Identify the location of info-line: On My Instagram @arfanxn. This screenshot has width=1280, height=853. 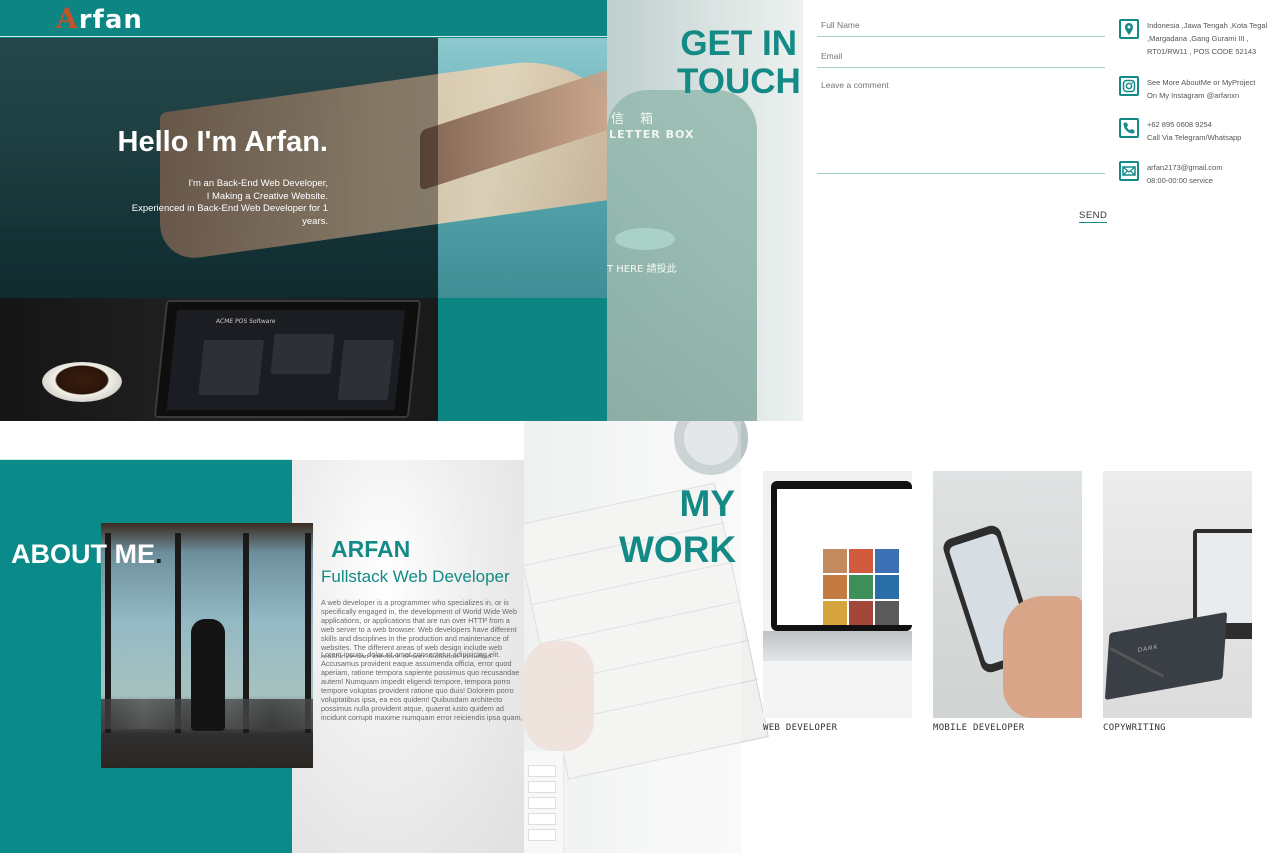
(1193, 95).